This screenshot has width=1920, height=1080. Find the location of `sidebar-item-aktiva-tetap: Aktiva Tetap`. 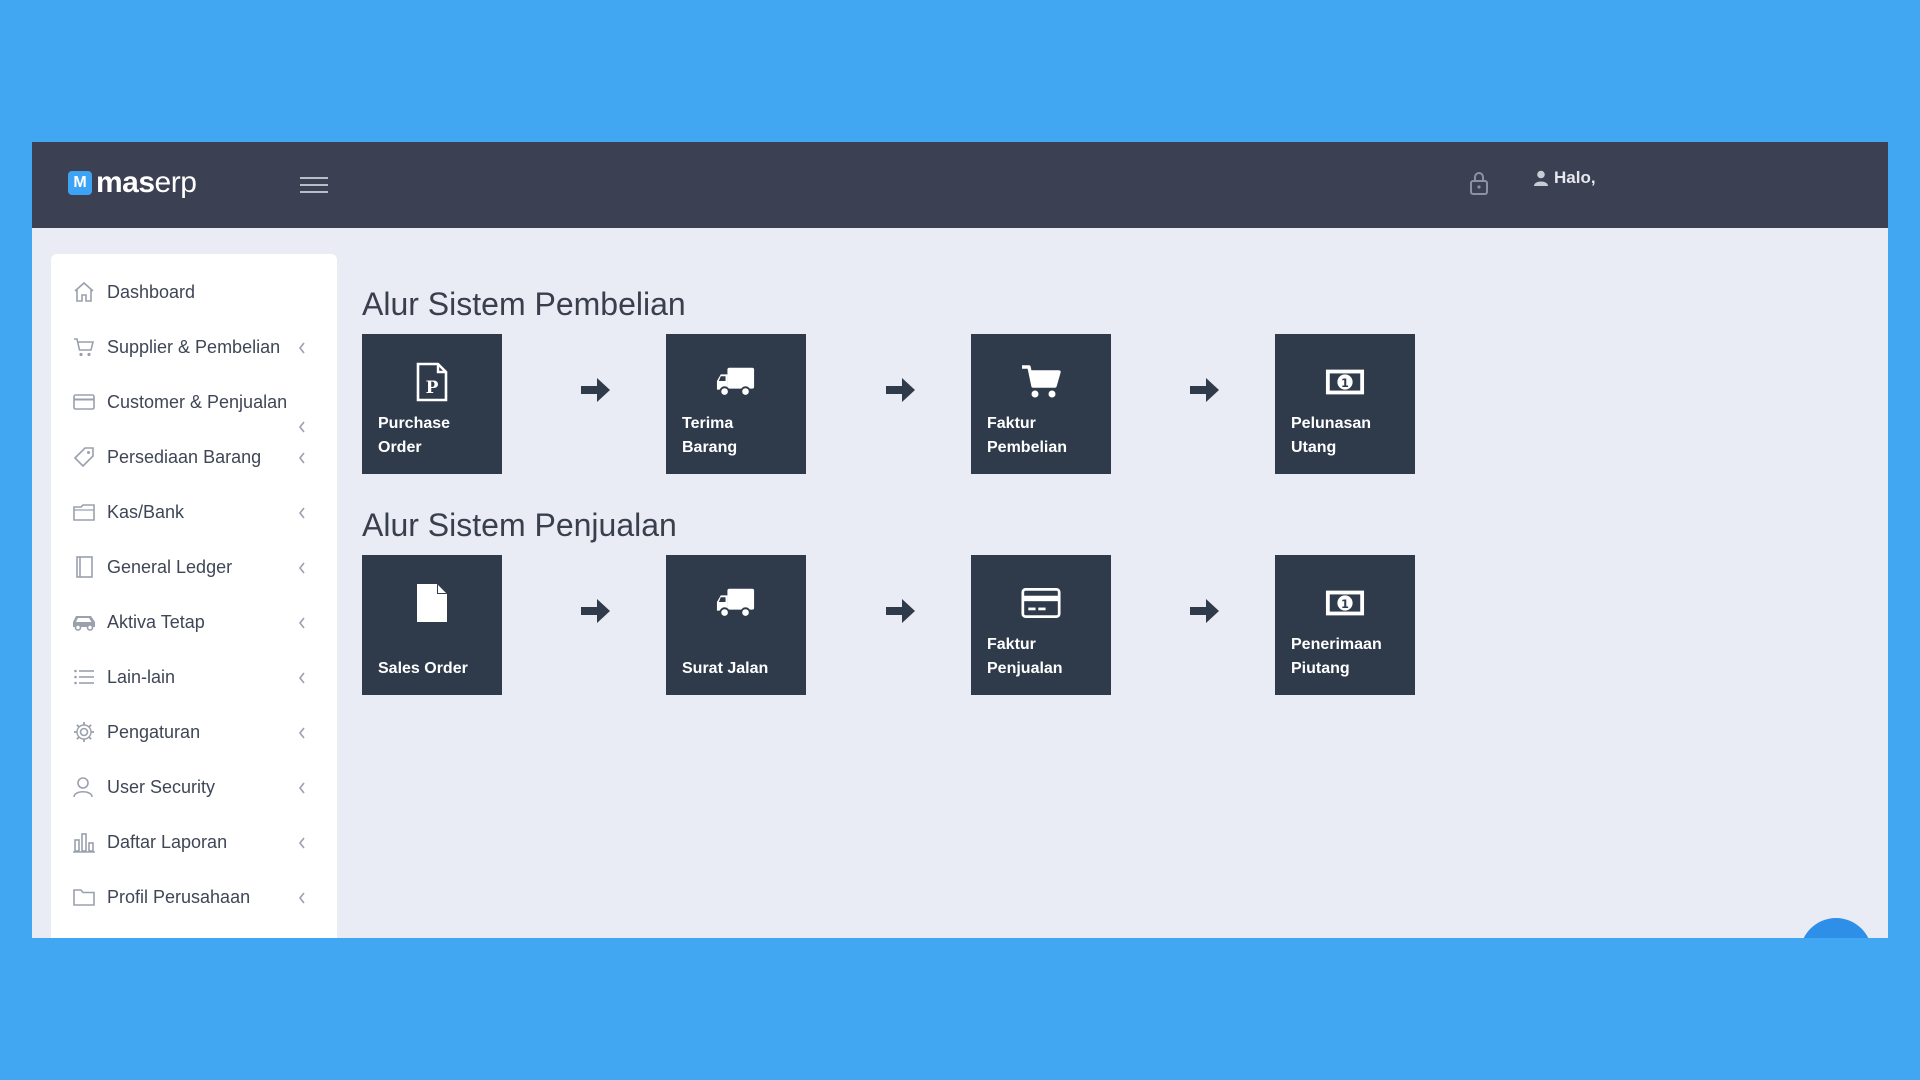

sidebar-item-aktiva-tetap: Aktiva Tetap is located at coordinates (194, 622).